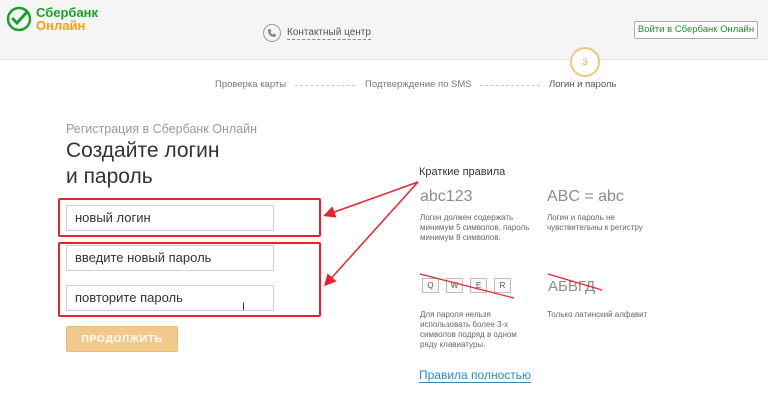 Image resolution: width=768 pixels, height=400 pixels. What do you see at coordinates (329, 33) in the screenshot?
I see `contact-center-link: Контактный центр` at bounding box center [329, 33].